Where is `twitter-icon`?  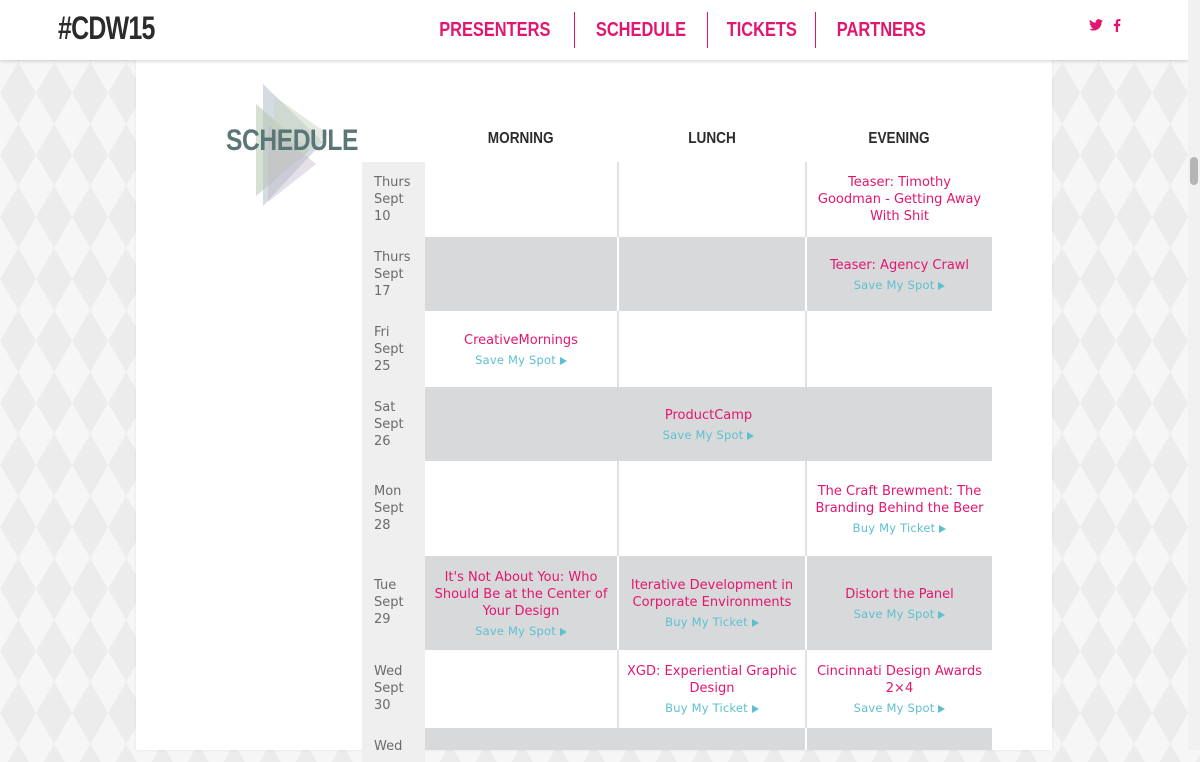
twitter-icon is located at coordinates (1096, 25).